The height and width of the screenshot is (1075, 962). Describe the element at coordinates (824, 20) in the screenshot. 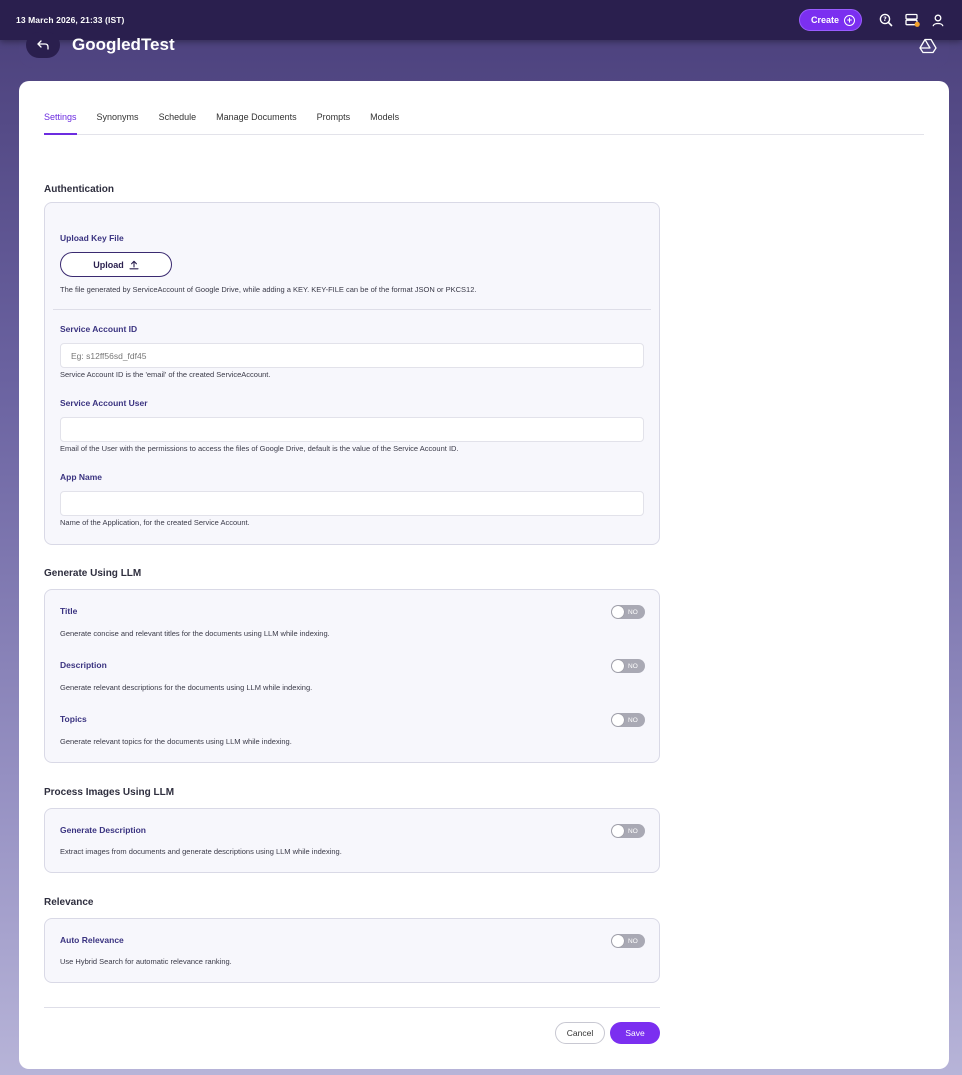

I see `create-label: Create` at that location.